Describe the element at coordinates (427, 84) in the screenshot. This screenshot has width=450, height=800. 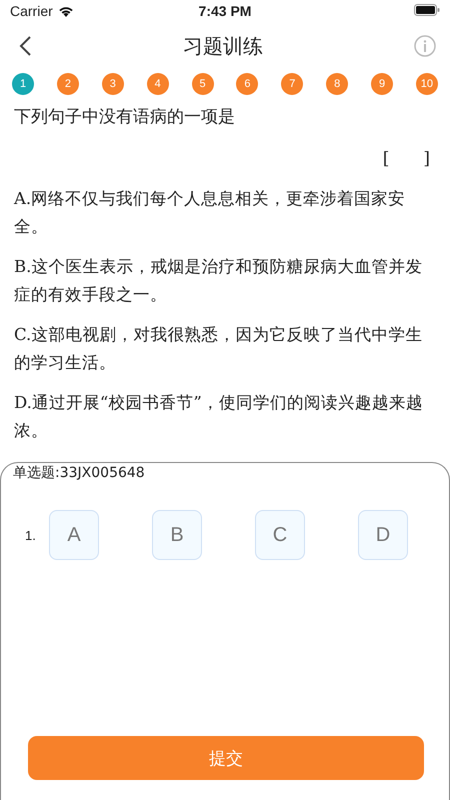
I see `question-number-button: 10` at that location.